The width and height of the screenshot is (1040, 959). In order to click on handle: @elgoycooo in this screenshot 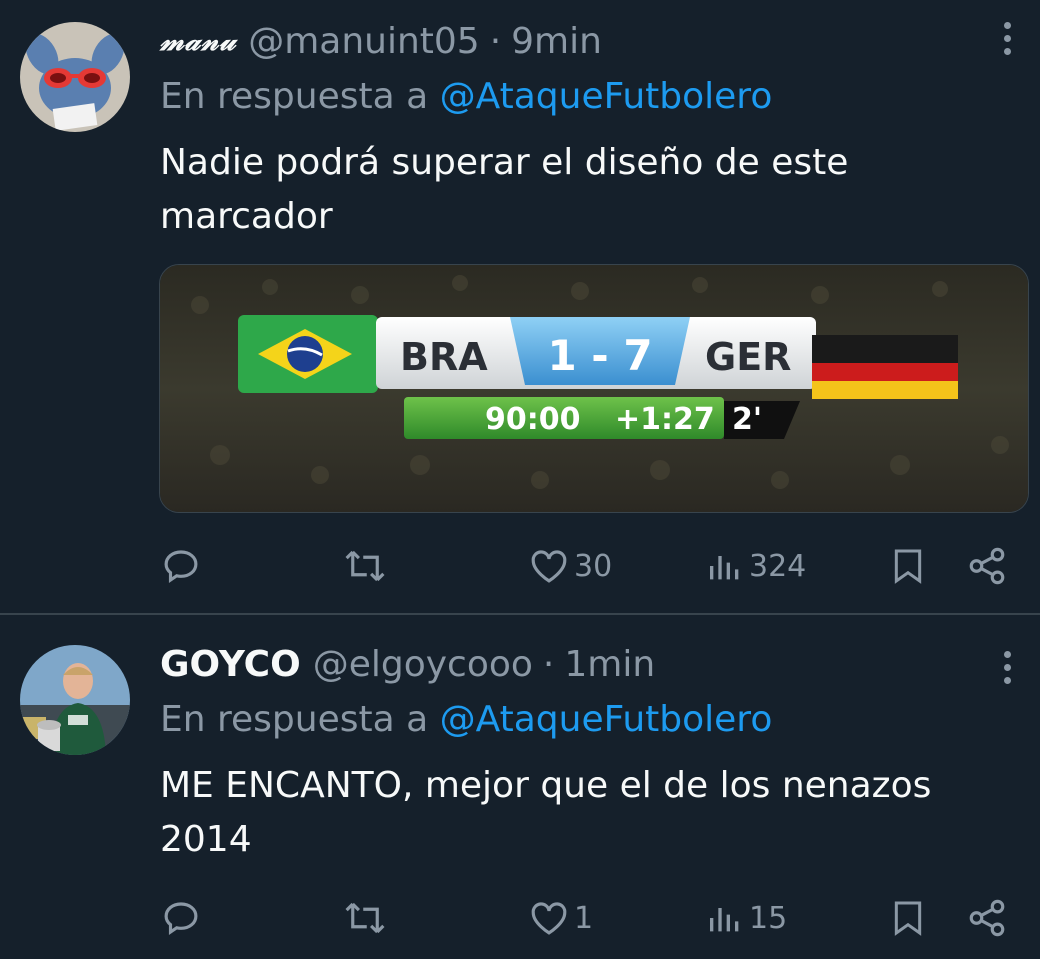, I will do `click(423, 664)`.